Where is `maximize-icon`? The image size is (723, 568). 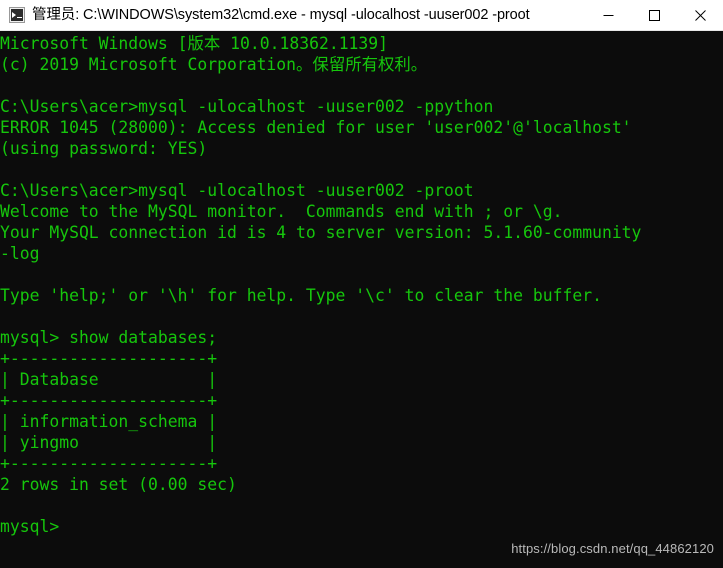 maximize-icon is located at coordinates (654, 15).